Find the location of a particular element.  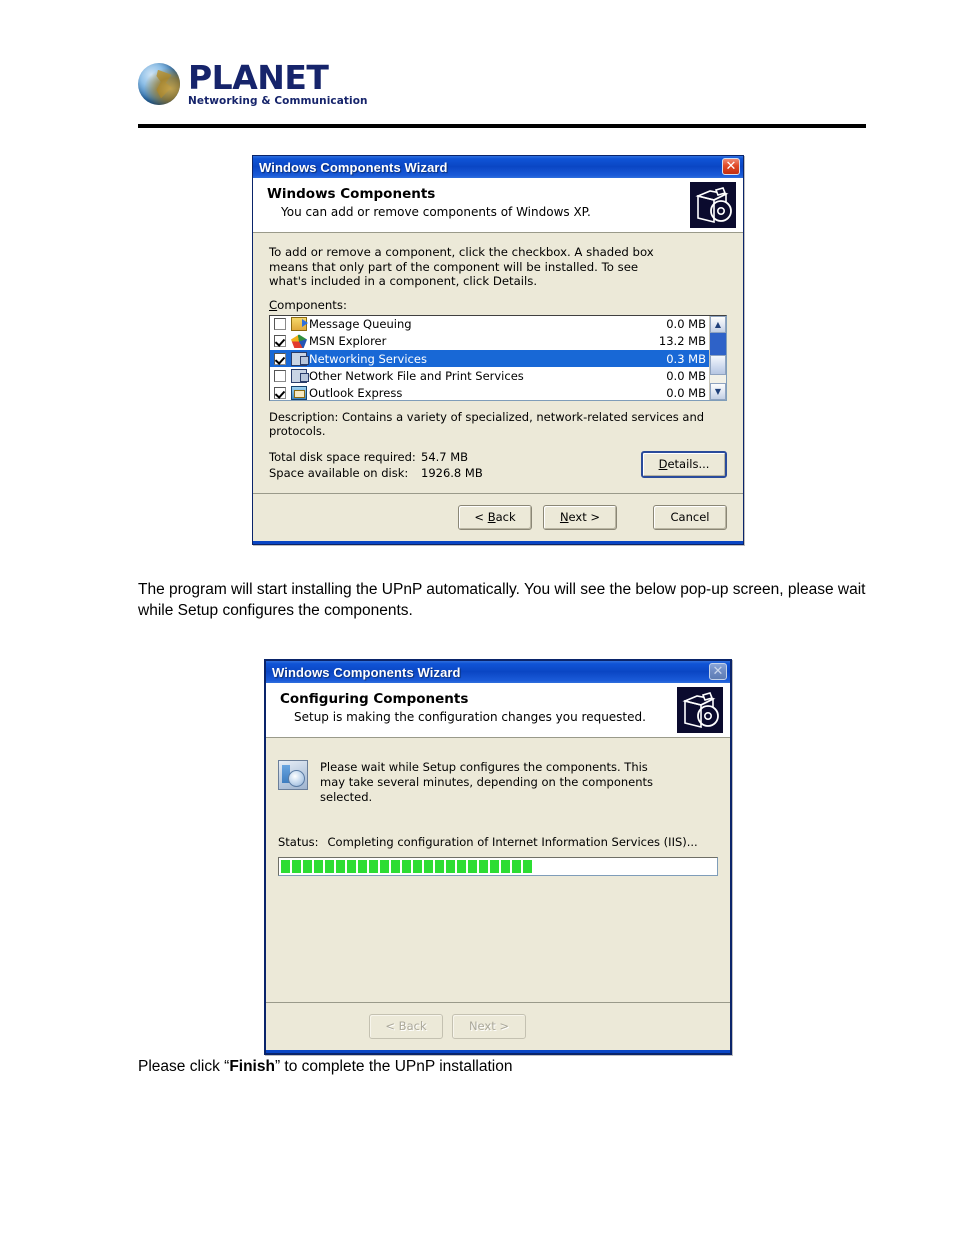

dialog1-footer: < Back Next > Cancel is located at coordinates (498, 516).